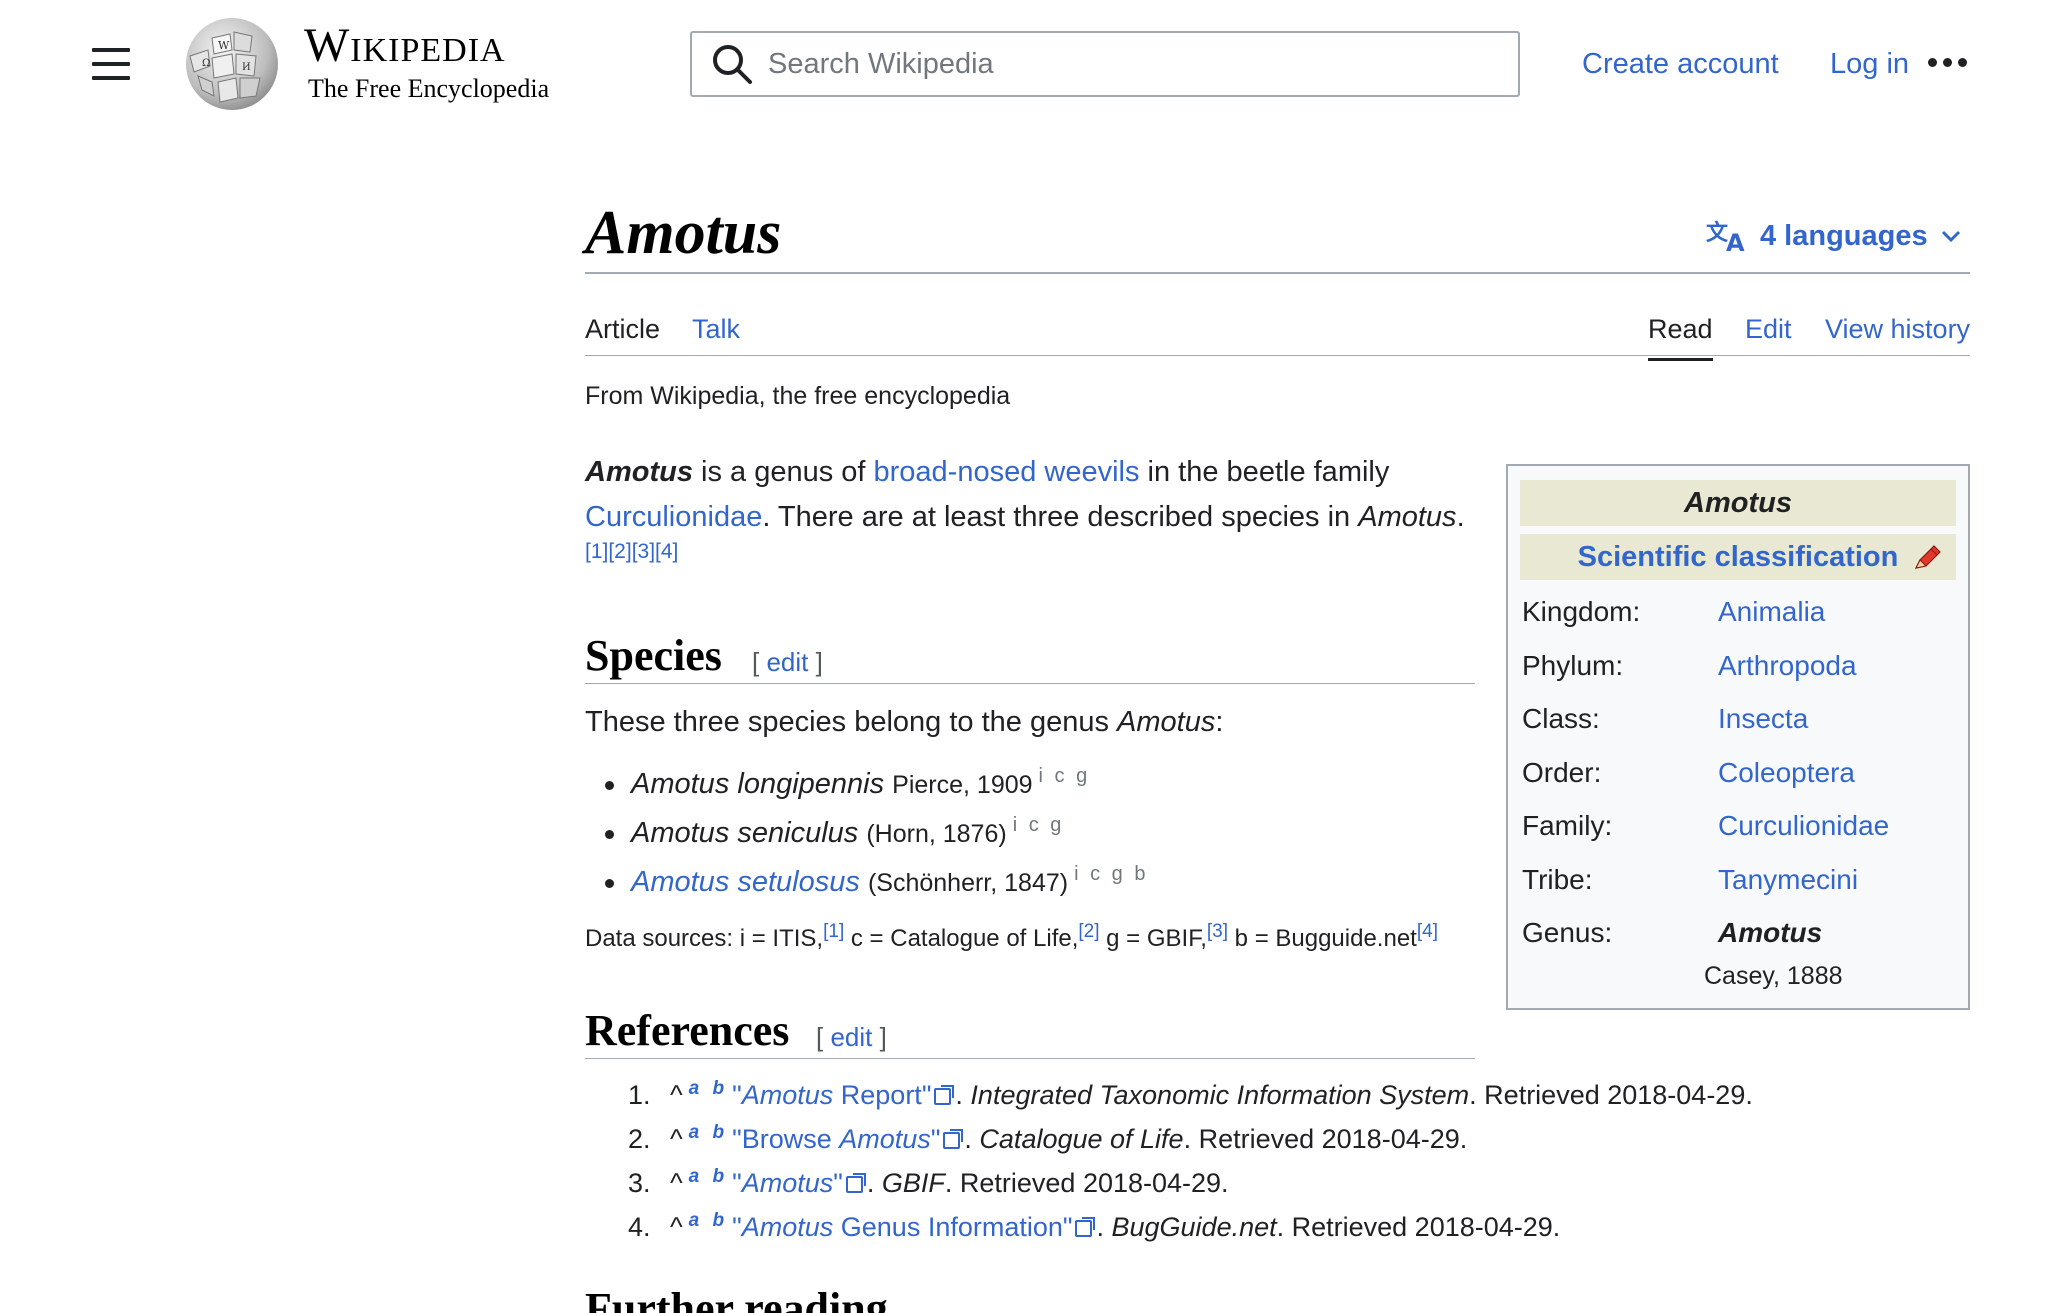  Describe the element at coordinates (1950, 236) in the screenshot. I see `chevron-down-icon` at that location.